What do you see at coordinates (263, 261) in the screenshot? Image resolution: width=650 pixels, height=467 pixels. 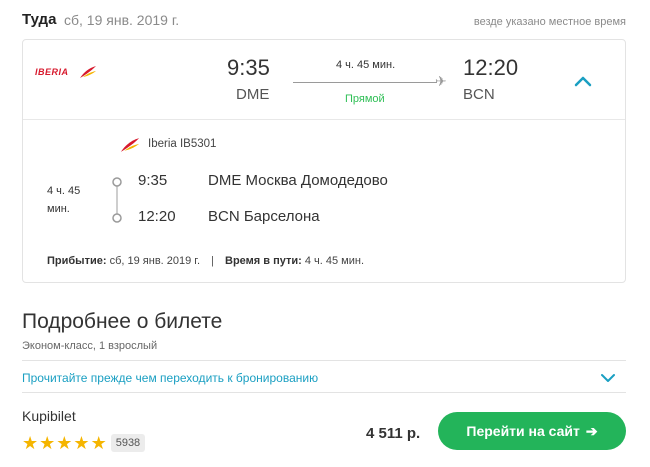 I see `travel-time-label: Время в пути:` at bounding box center [263, 261].